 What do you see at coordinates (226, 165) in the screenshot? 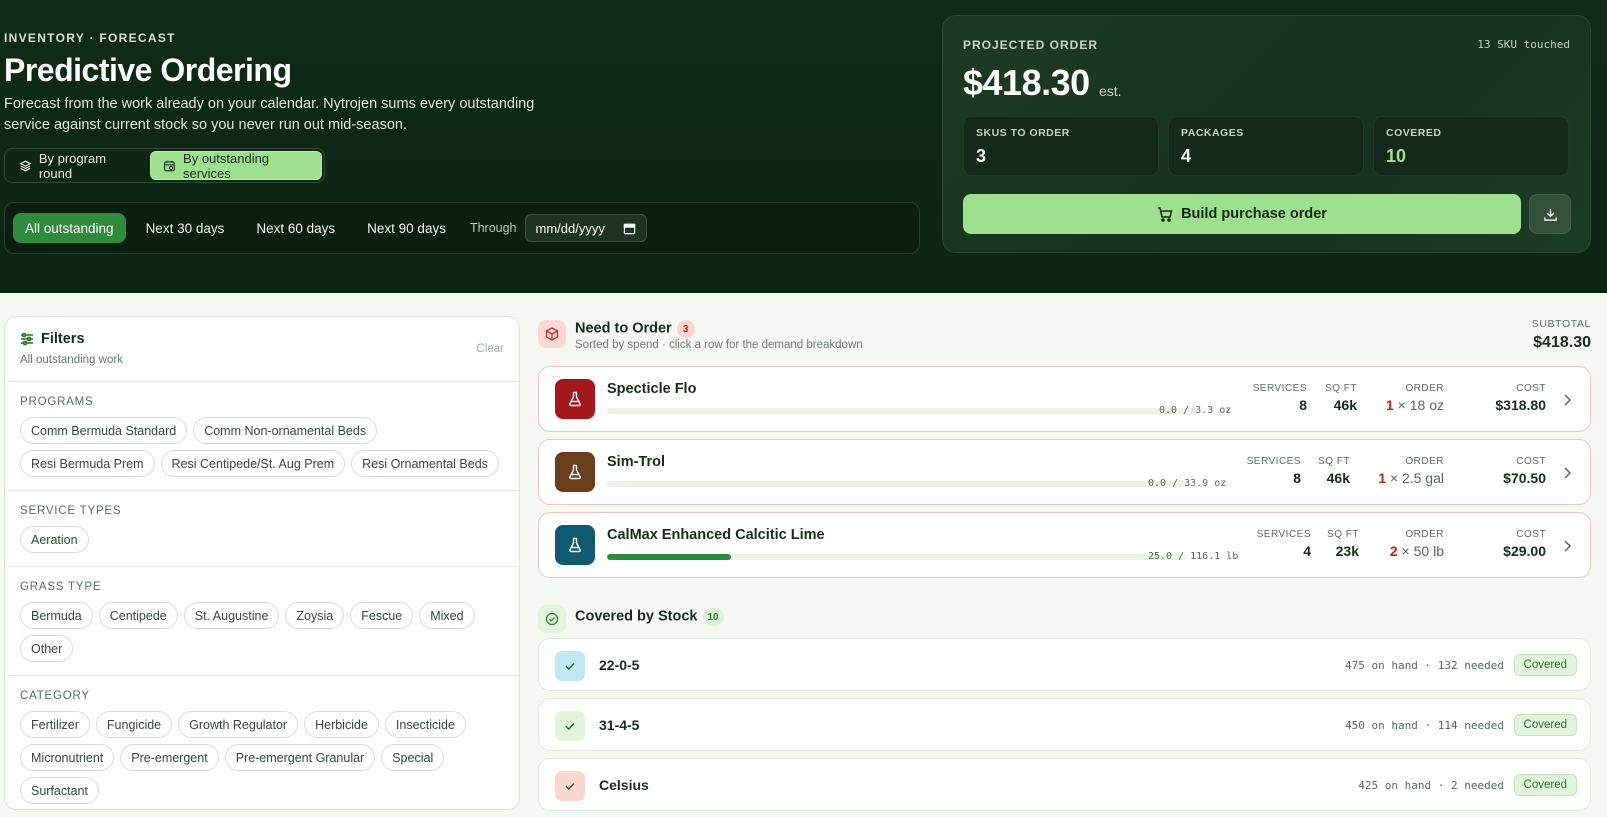
I see `mode-label: By outstanding services` at bounding box center [226, 165].